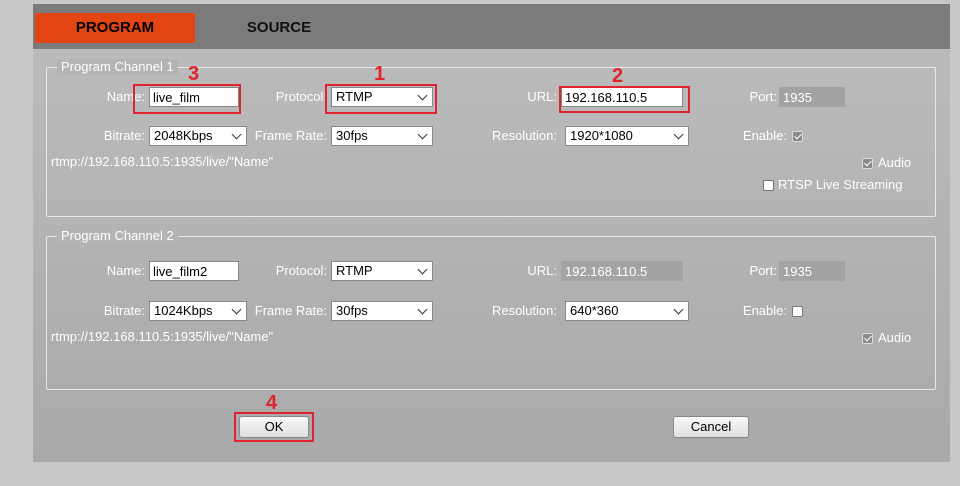 This screenshot has width=960, height=486. I want to click on ch1-protocol-select: RTMP, so click(382, 97).